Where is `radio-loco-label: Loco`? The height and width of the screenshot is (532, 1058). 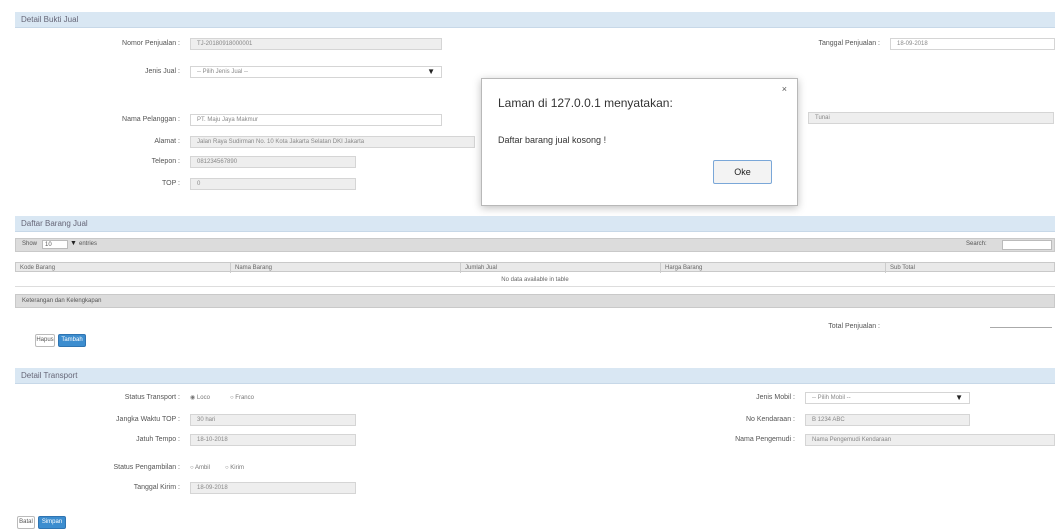
radio-loco-label: Loco is located at coordinates (203, 398).